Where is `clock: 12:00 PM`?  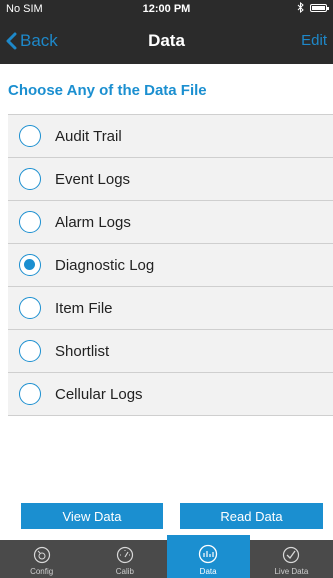 clock: 12:00 PM is located at coordinates (166, 9).